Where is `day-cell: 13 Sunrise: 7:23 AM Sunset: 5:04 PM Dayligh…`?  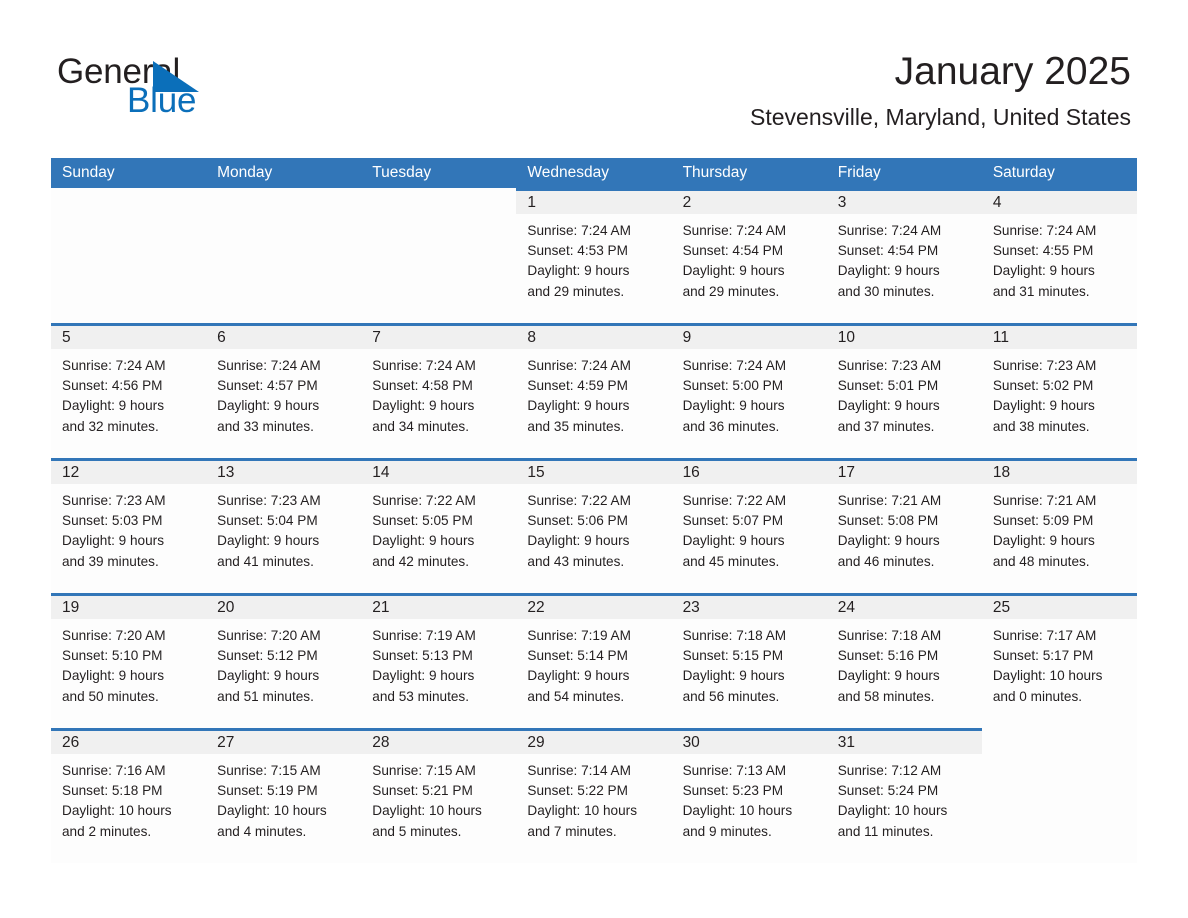 day-cell: 13 Sunrise: 7:23 AM Sunset: 5:04 PM Dayligh… is located at coordinates (284, 525).